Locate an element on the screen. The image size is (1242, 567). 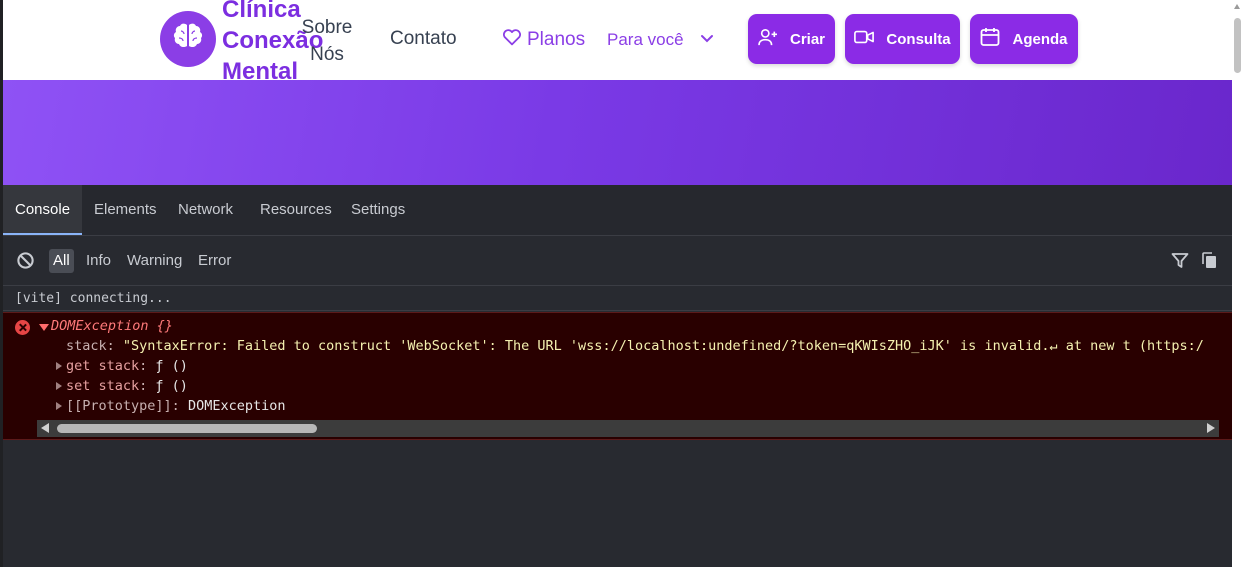
copy-icon is located at coordinates (1209, 263).